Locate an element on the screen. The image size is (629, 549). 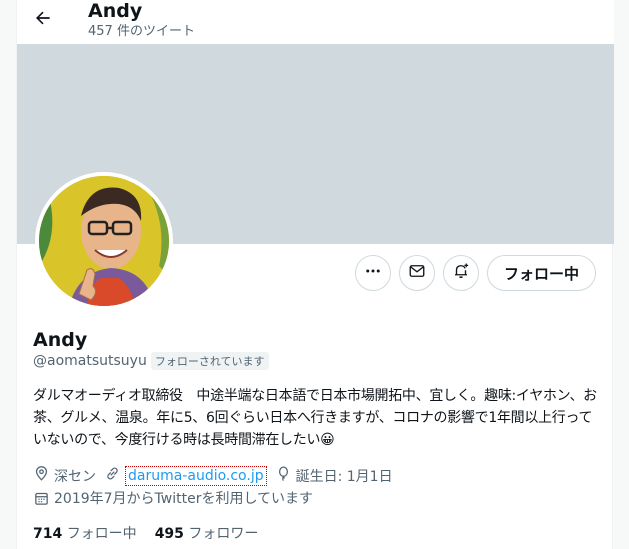
link-icon is located at coordinates (112, 475).